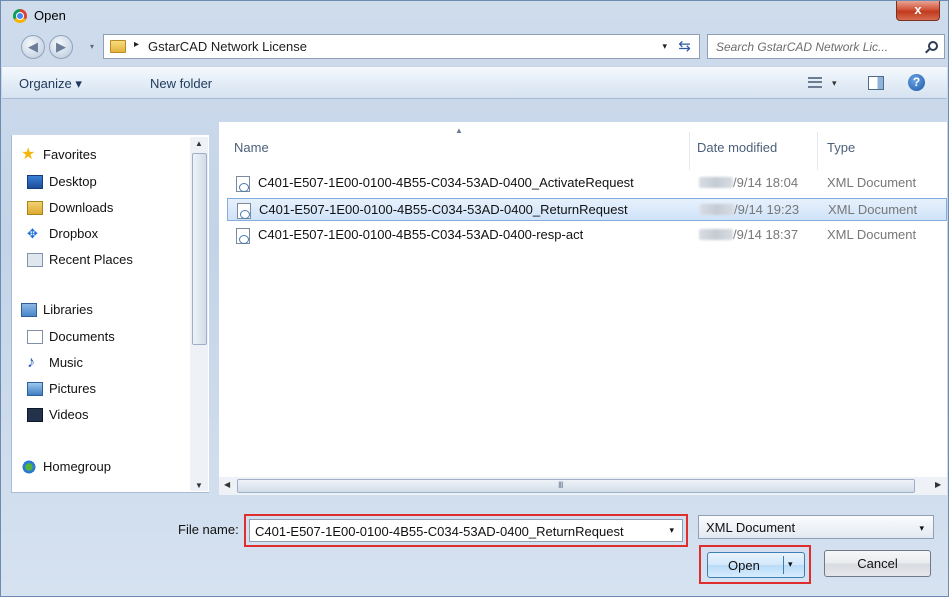  Describe the element at coordinates (474, 16) in the screenshot. I see `title-bar: Open x` at that location.